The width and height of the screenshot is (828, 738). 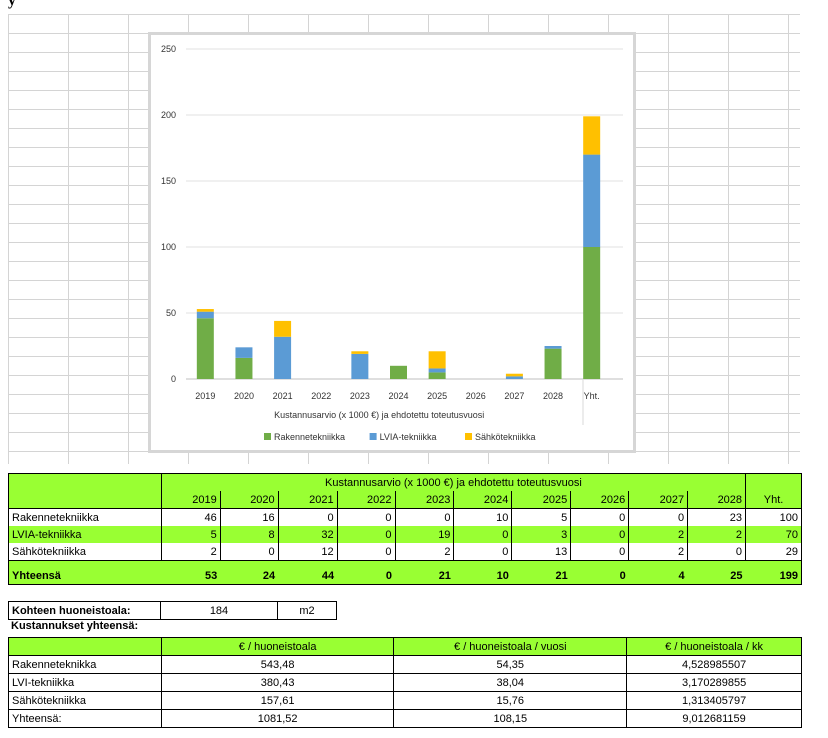 What do you see at coordinates (773, 552) in the screenshot?
I see `row-total: 29` at bounding box center [773, 552].